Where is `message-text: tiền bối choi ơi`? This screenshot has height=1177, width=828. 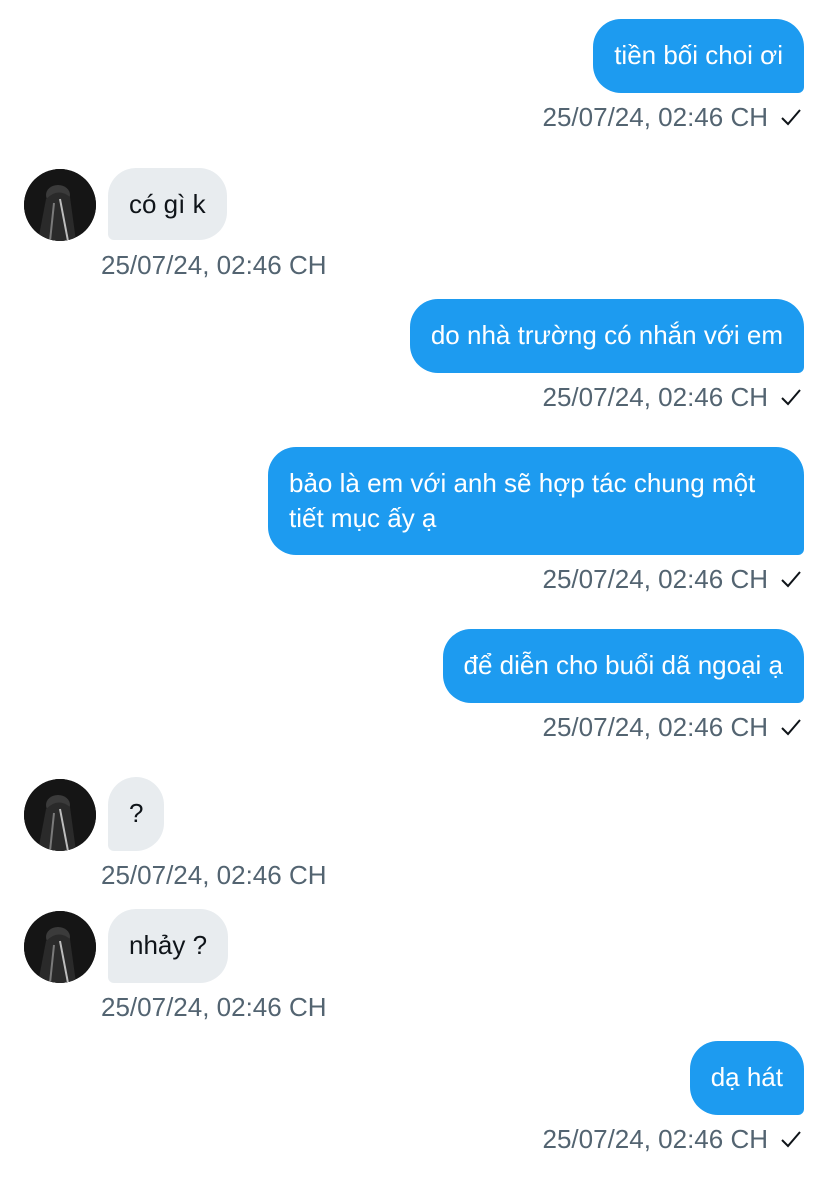
message-text: tiền bối choi ơi is located at coordinates (698, 55).